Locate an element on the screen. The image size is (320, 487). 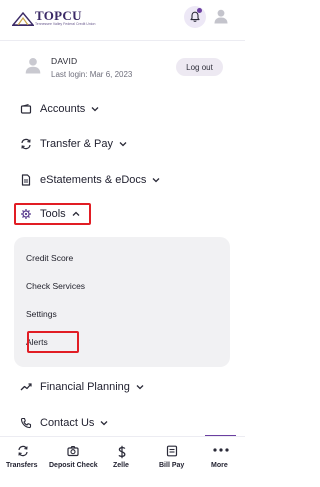
menu-label-transfer-pay: Transfer & Pay is located at coordinates (76, 144).